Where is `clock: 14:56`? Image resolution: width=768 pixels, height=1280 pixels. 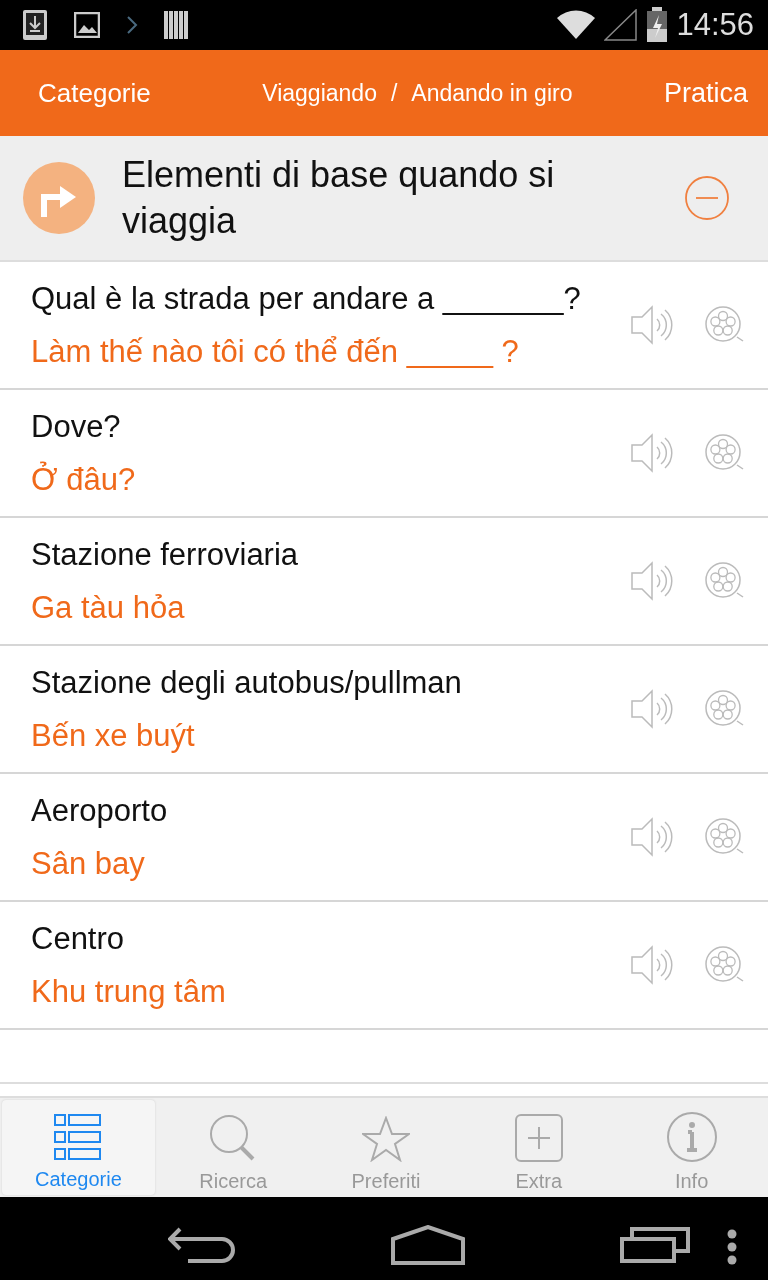 clock: 14:56 is located at coordinates (715, 25).